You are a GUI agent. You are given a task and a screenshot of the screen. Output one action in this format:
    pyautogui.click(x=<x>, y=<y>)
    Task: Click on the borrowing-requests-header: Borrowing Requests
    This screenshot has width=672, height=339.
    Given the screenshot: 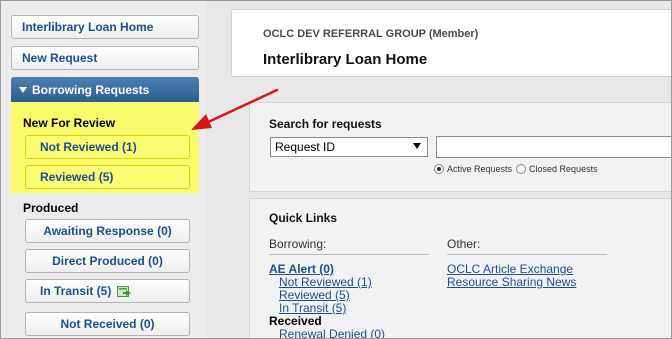 What is the action you would take?
    pyautogui.click(x=105, y=89)
    